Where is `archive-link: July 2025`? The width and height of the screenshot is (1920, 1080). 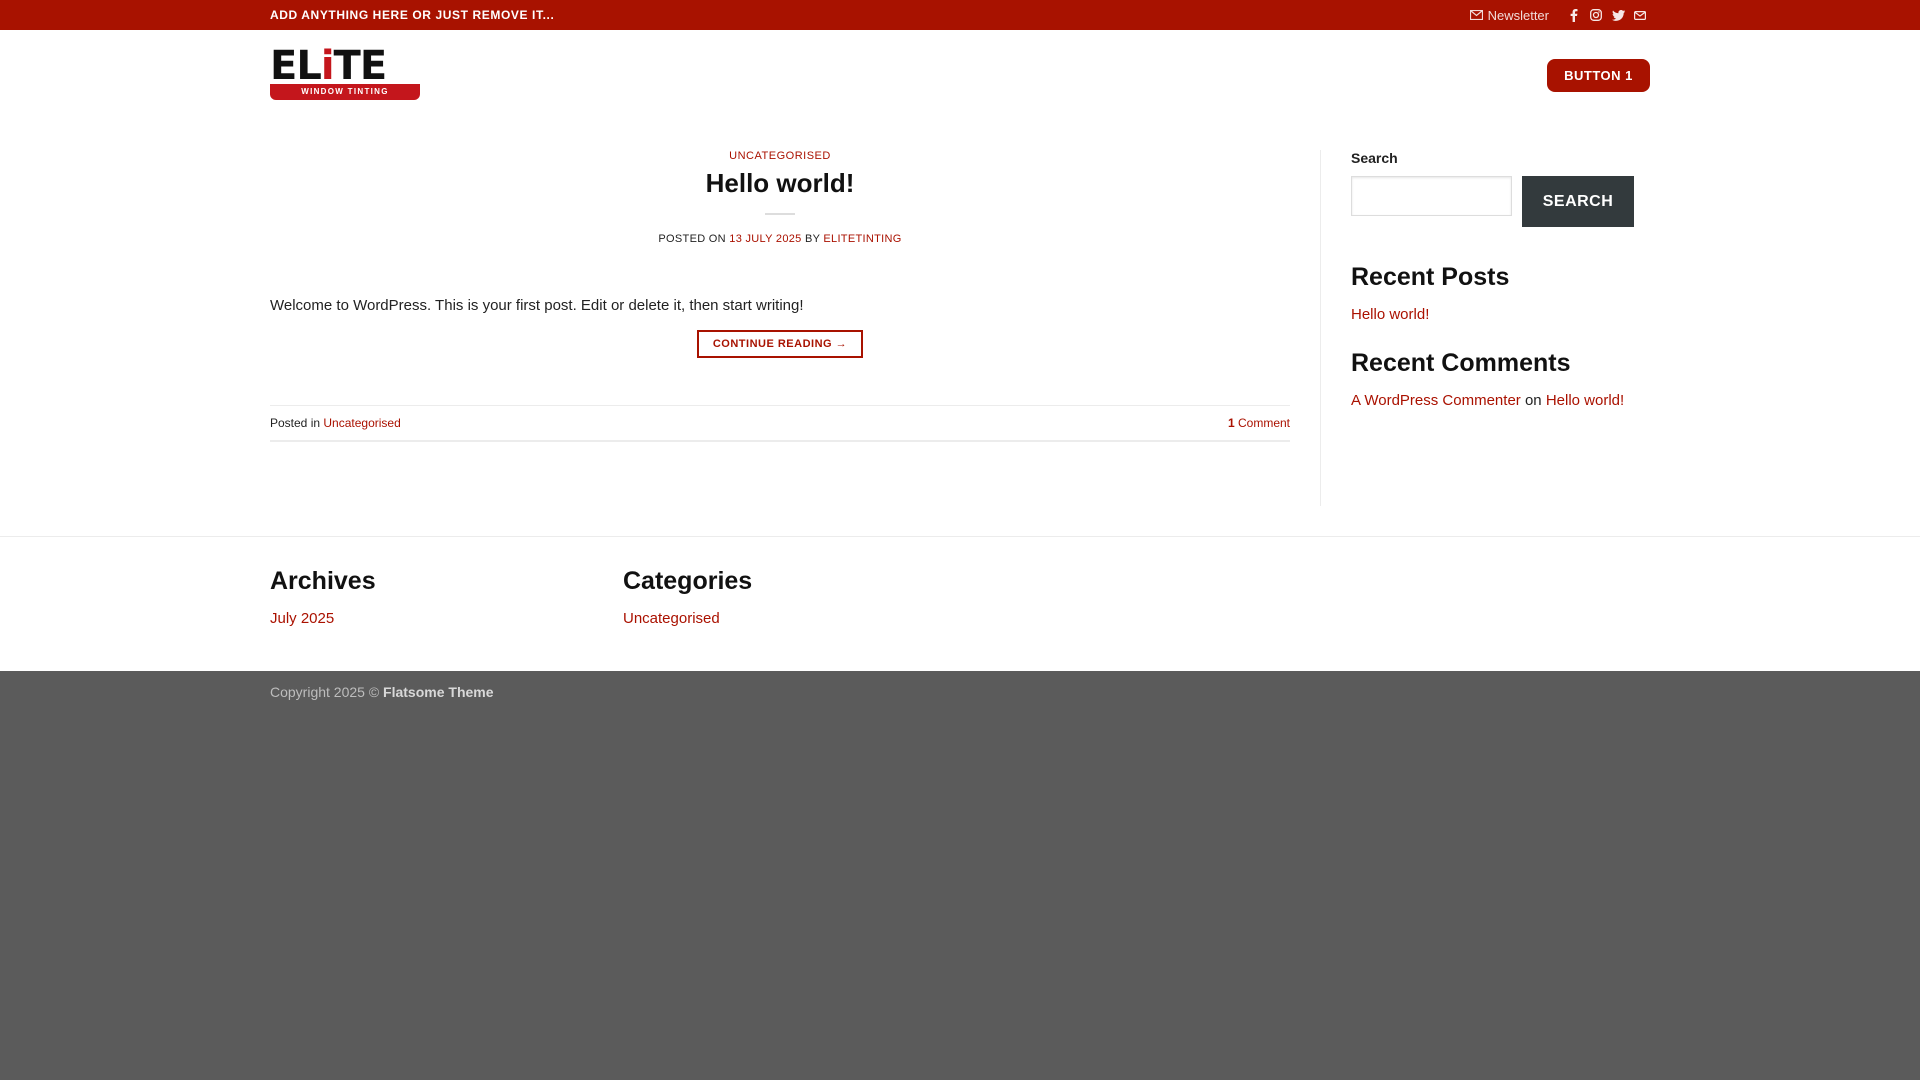
archive-link: July 2025 is located at coordinates (302, 618).